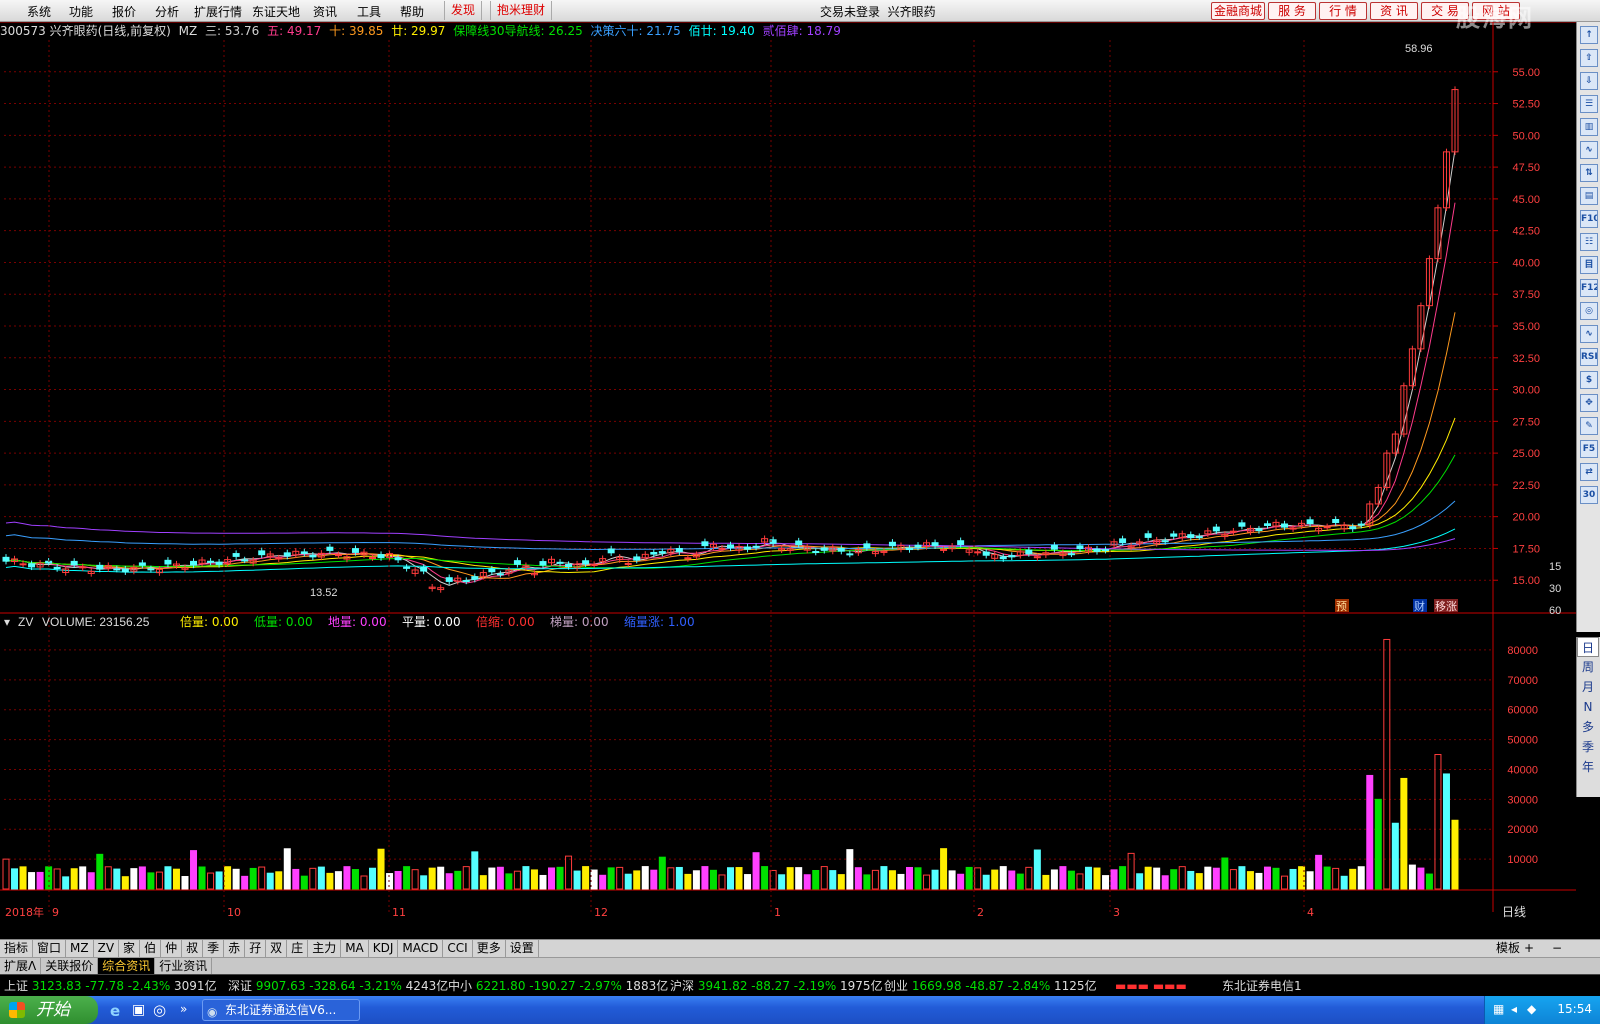  Describe the element at coordinates (107, 948) in the screenshot. I see `indicator-tab-3: ZV` at that location.